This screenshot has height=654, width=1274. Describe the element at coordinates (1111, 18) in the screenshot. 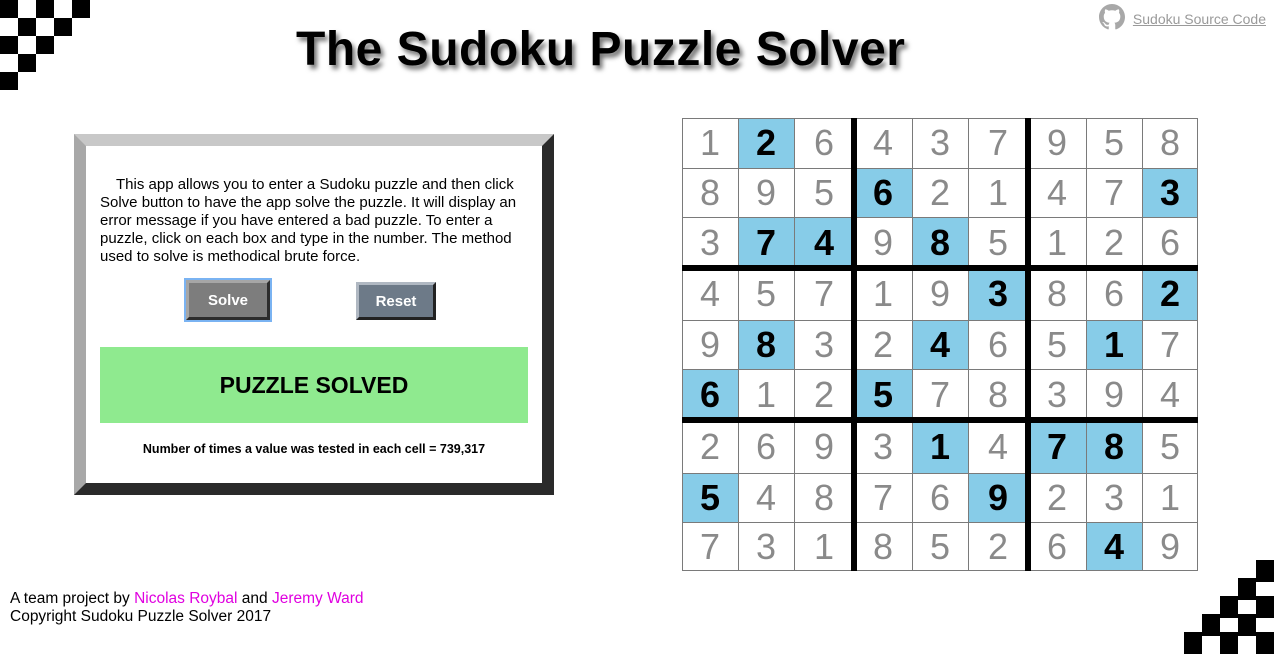

I see `github-icon` at that location.